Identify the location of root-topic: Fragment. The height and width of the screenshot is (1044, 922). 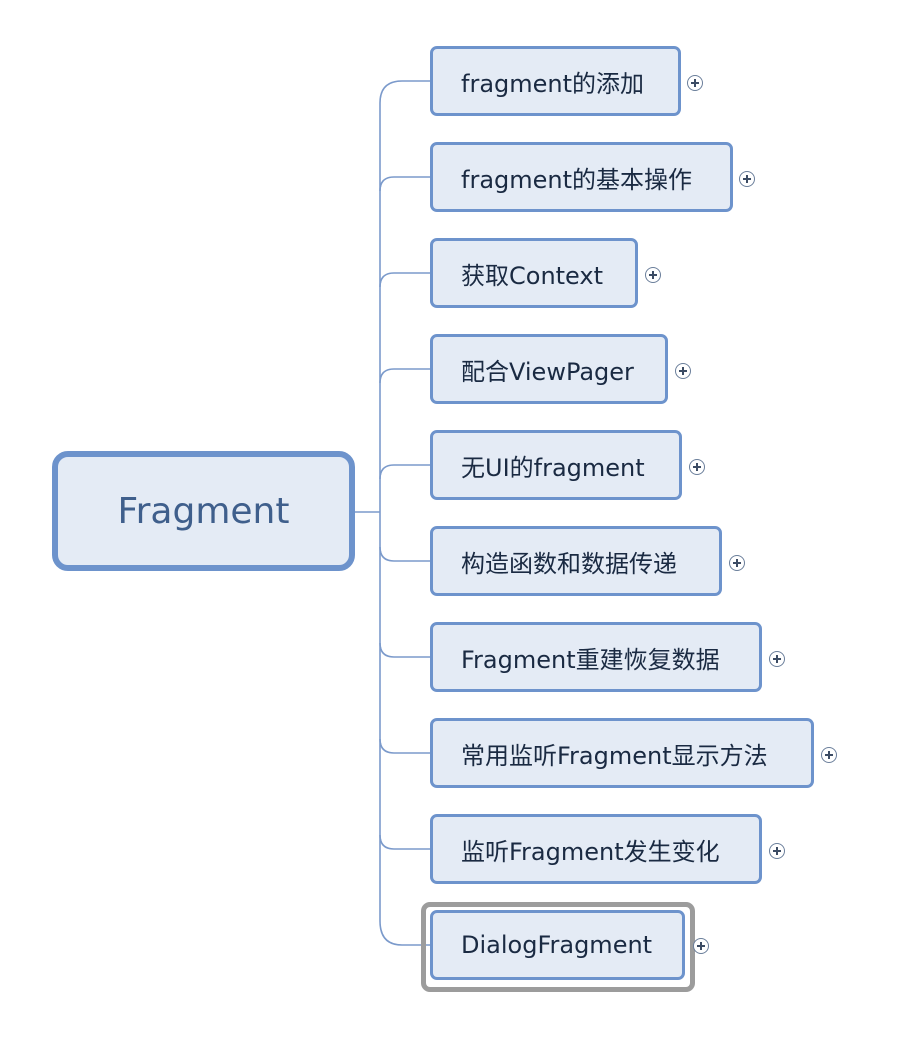
(203, 511).